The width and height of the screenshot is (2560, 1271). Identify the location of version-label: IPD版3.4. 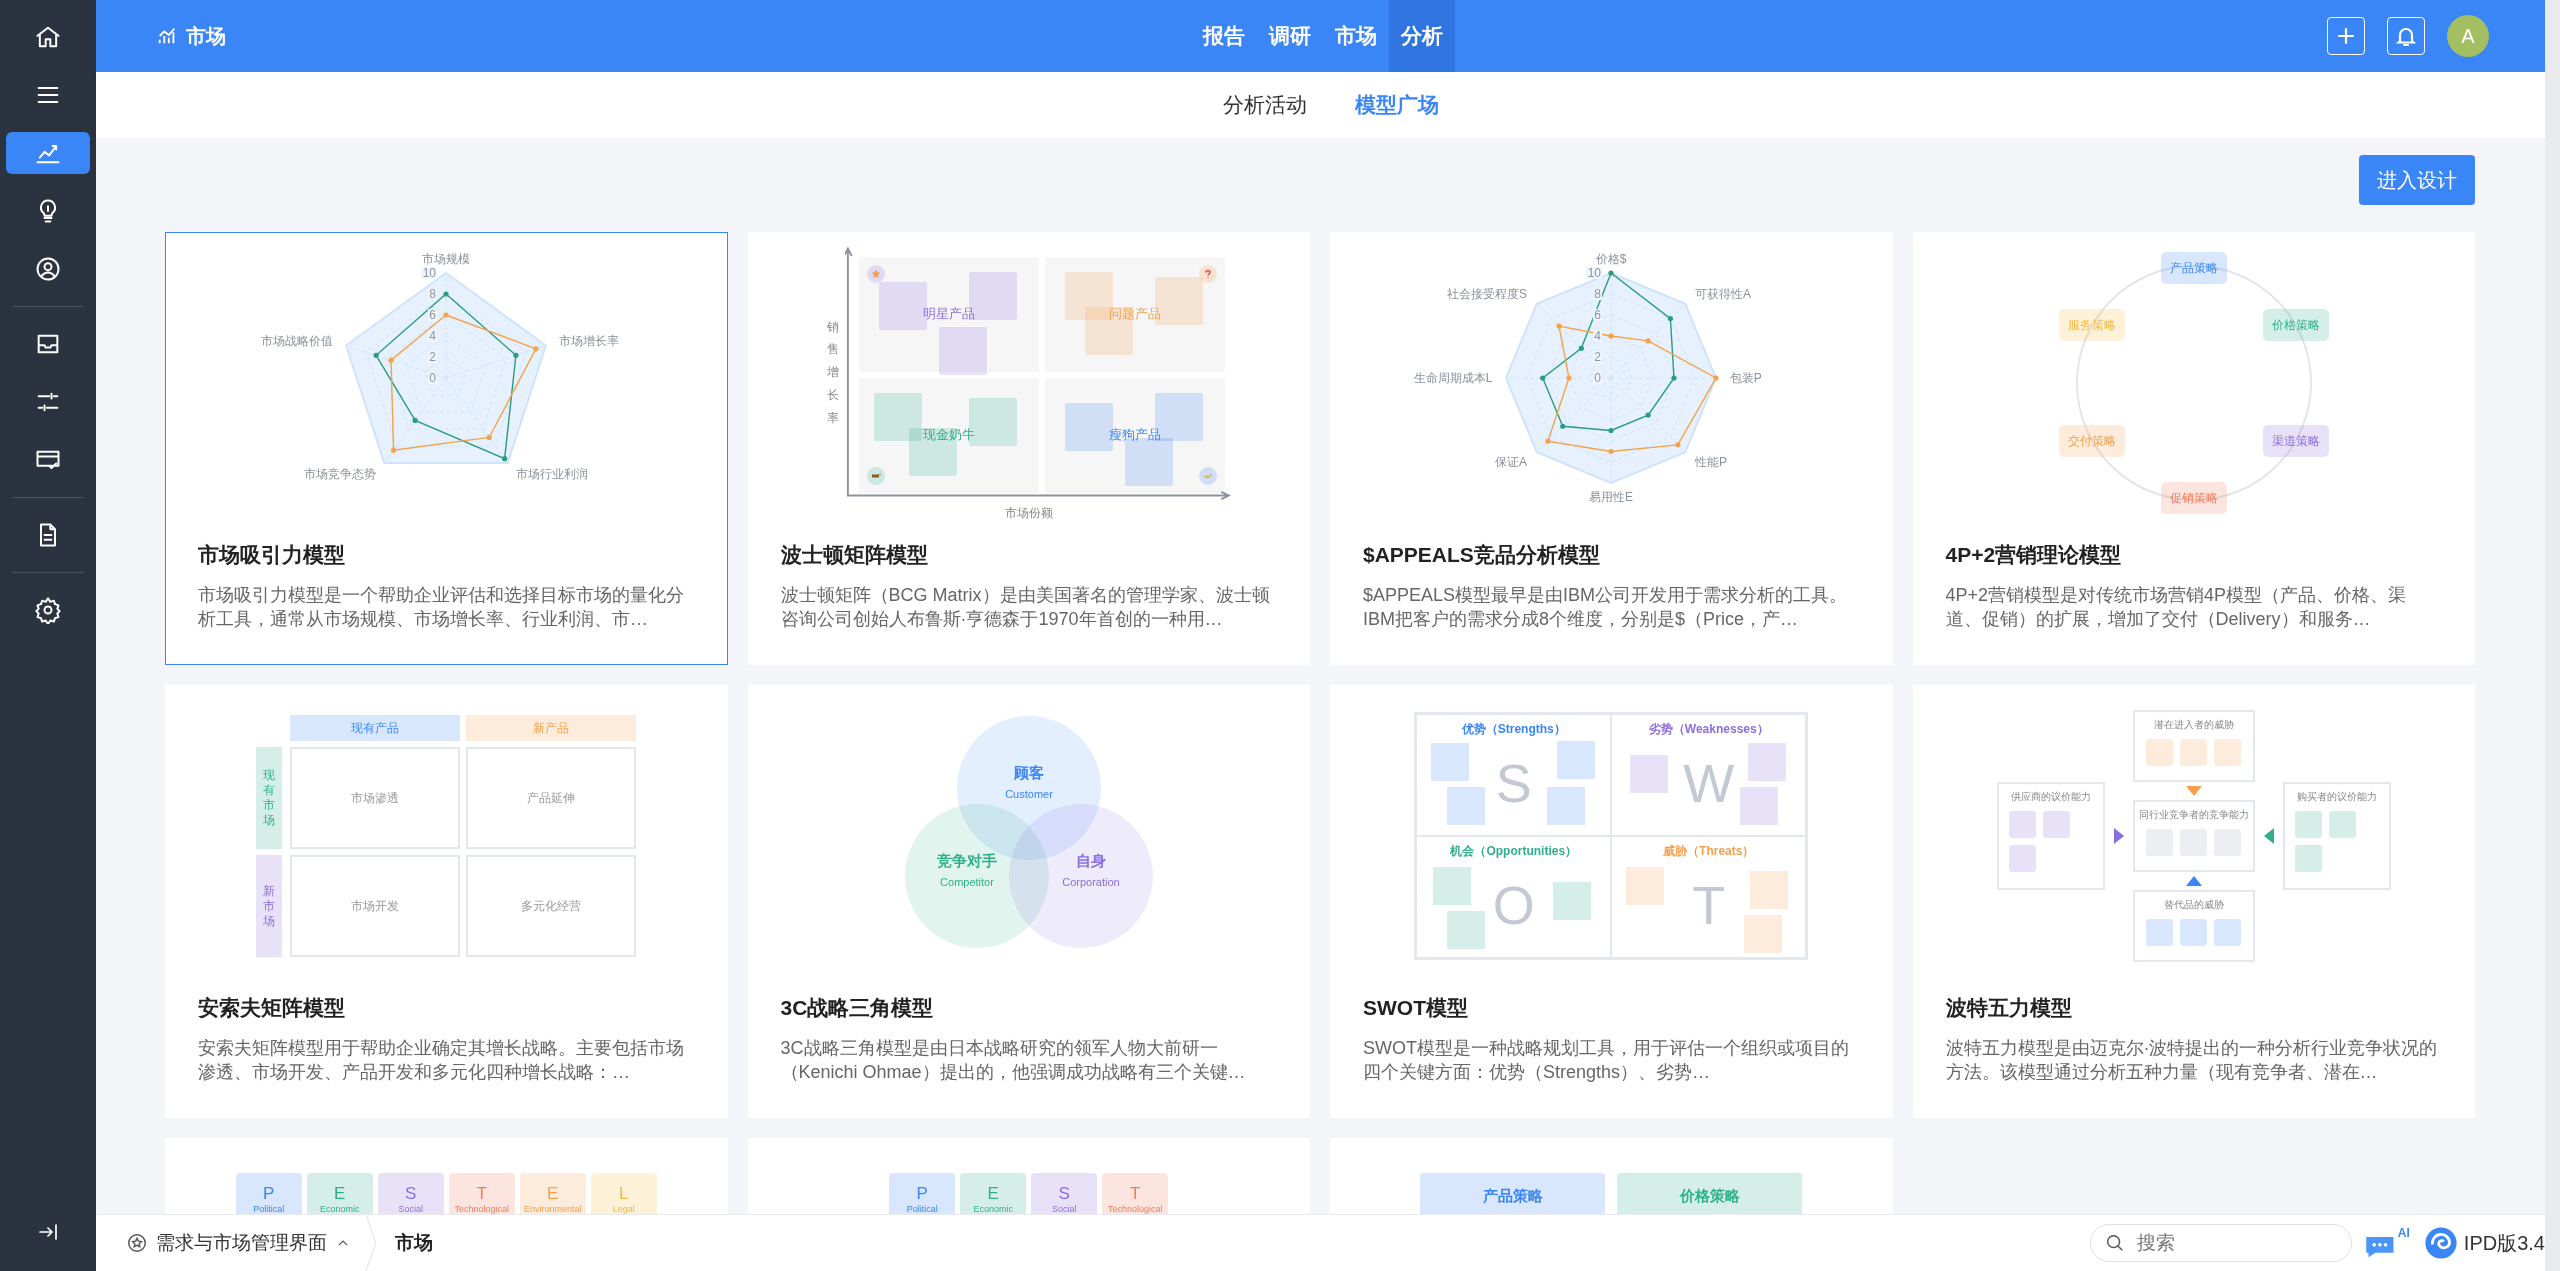
(2504, 1243).